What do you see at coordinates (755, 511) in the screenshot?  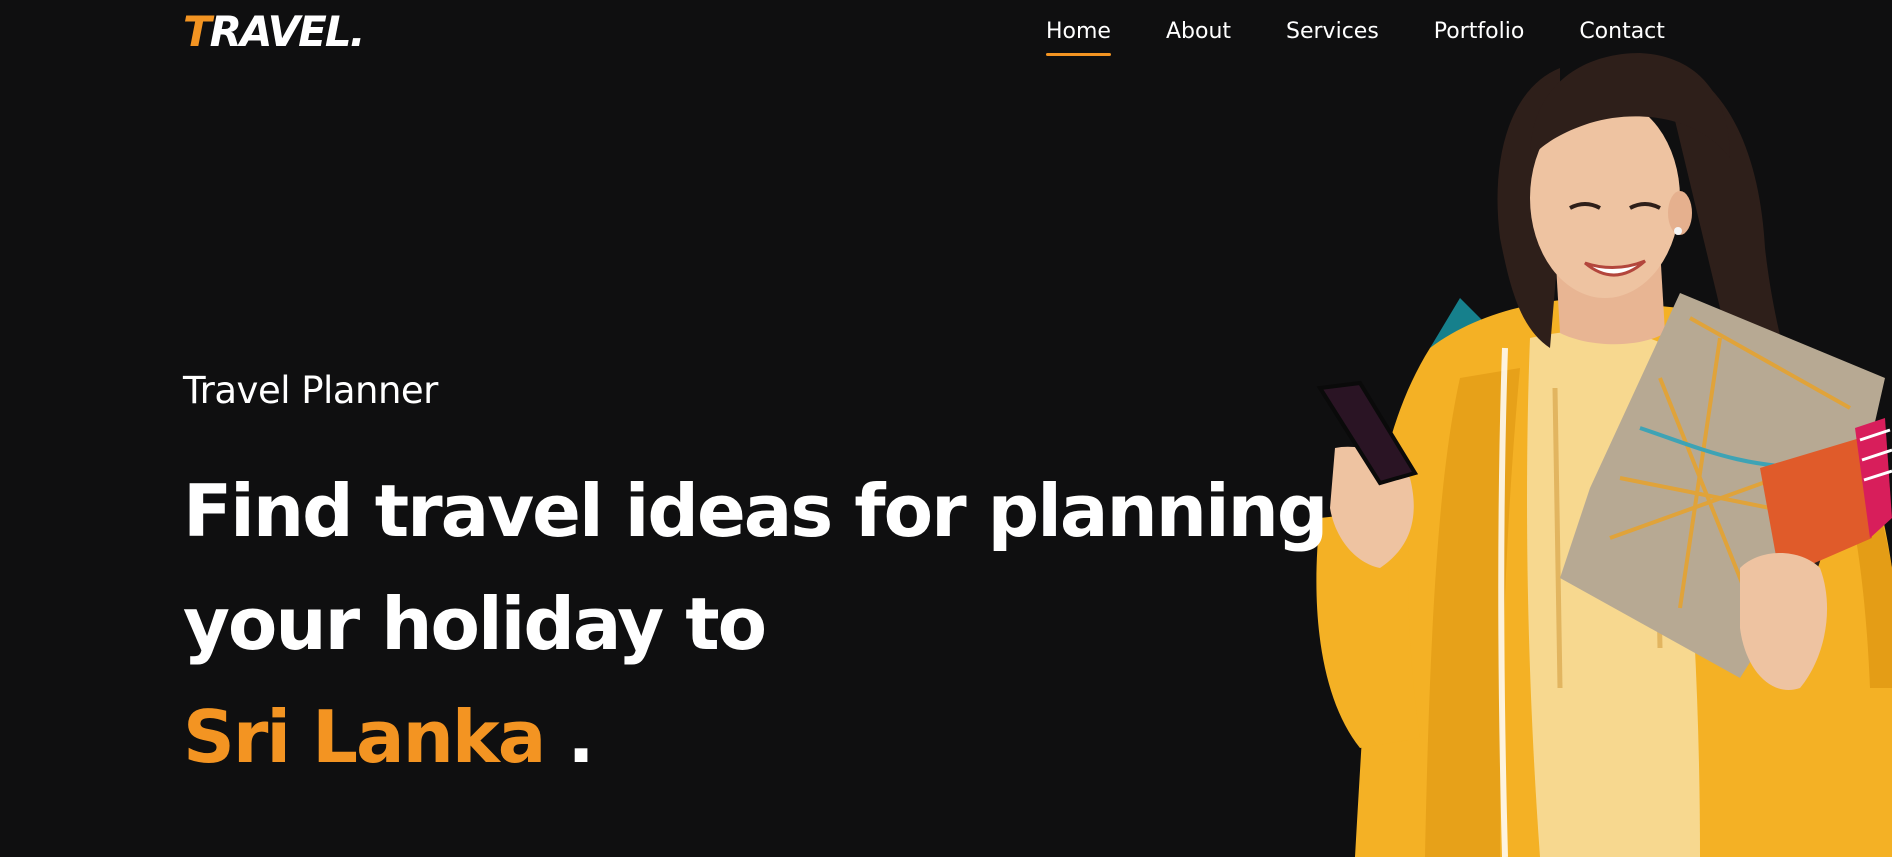 I see `headline-line-1: Find travel ideas for planning` at bounding box center [755, 511].